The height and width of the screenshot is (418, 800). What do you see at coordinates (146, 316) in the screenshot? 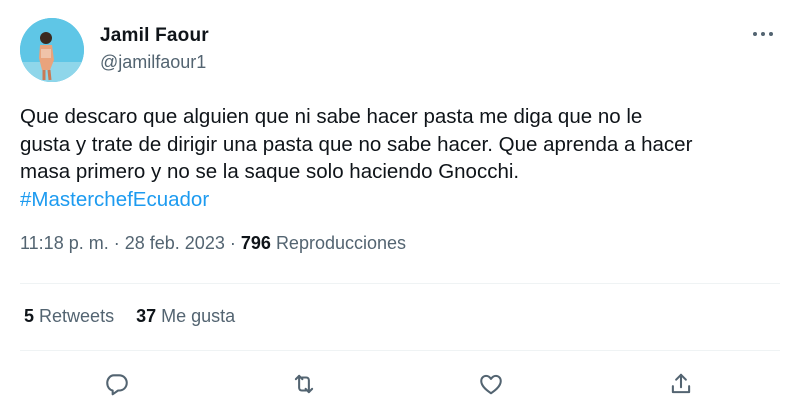
I see `likes-count: 37` at bounding box center [146, 316].